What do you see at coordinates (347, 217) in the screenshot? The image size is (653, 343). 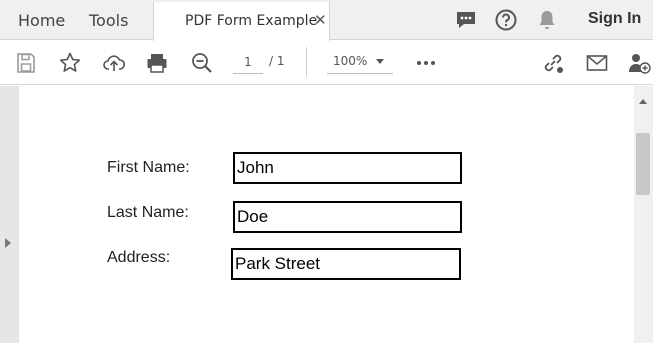 I see `last-name-field` at bounding box center [347, 217].